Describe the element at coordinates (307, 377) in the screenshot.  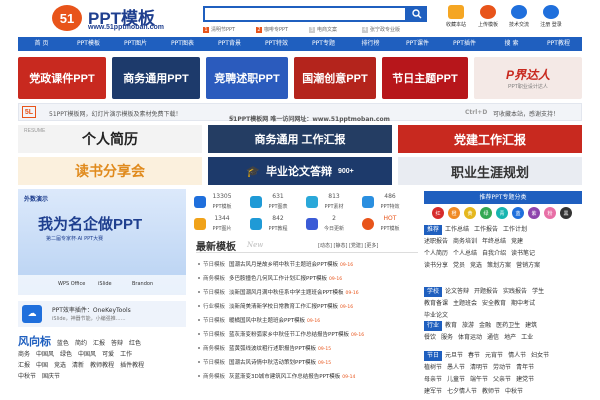
I see `news-row: 商务模板 灰蓝渐变3D城市建筑风工作总结报告PPT模板 09-14` at that location.